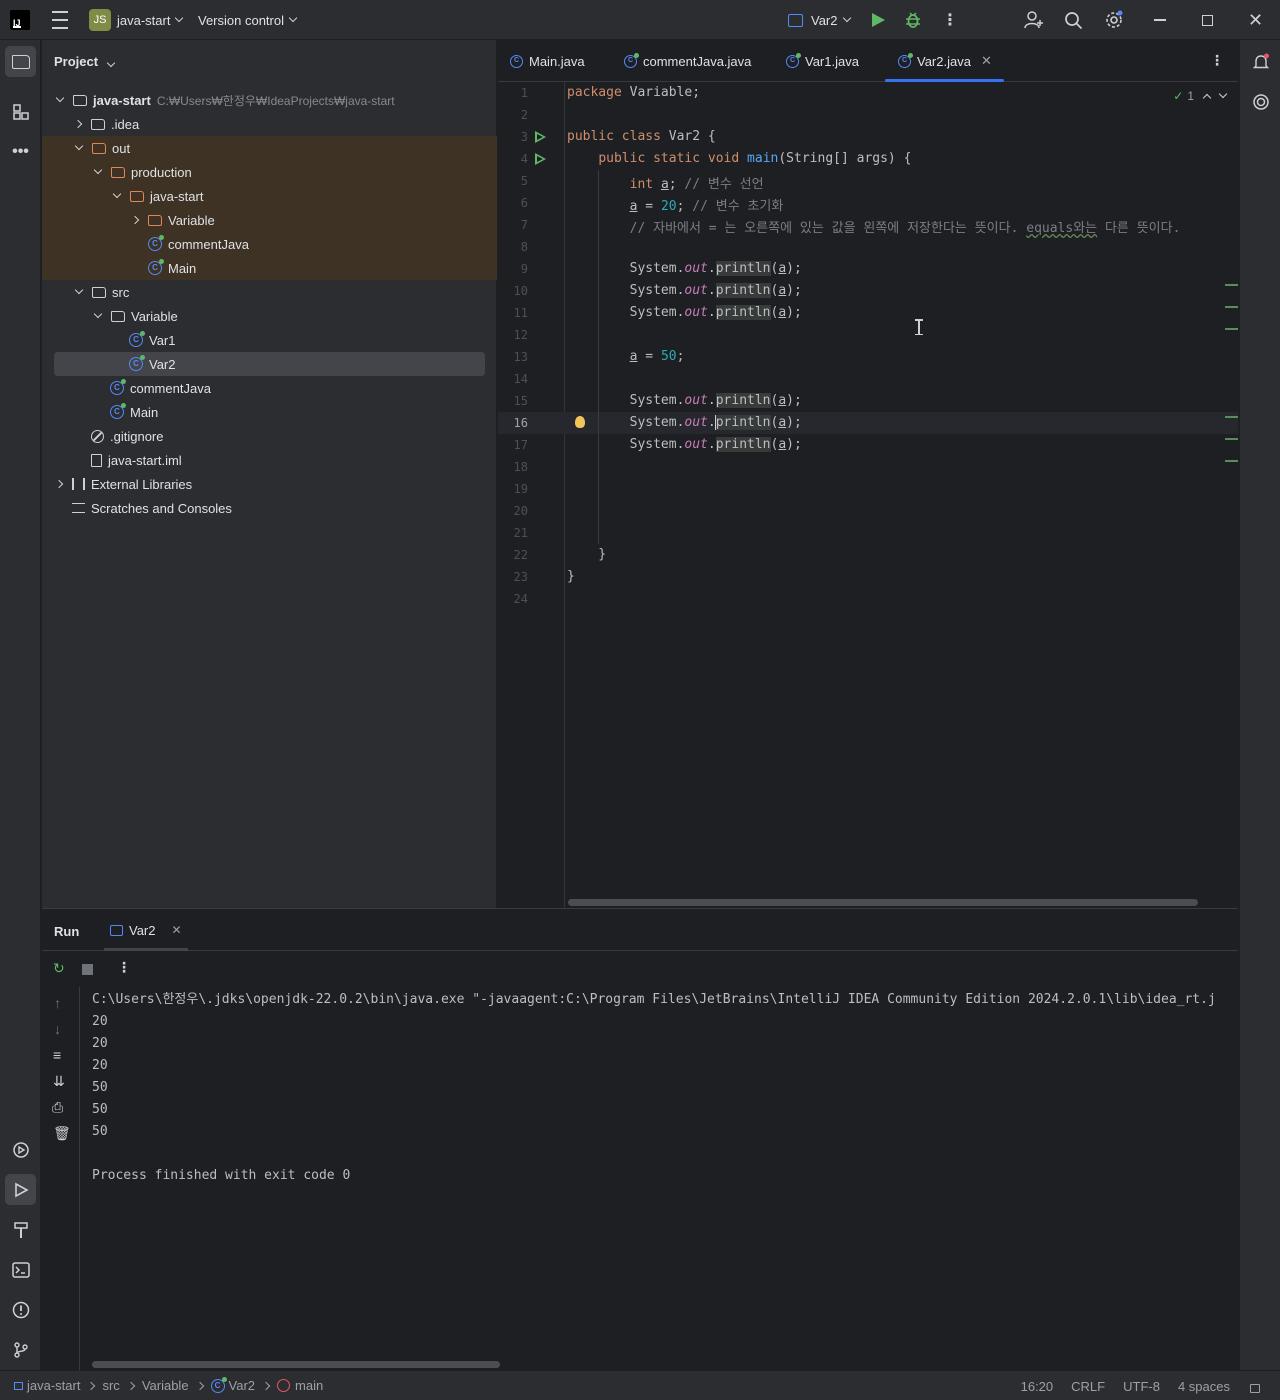  I want to click on code-line: public static void main(String[] args) {, so click(739, 158).